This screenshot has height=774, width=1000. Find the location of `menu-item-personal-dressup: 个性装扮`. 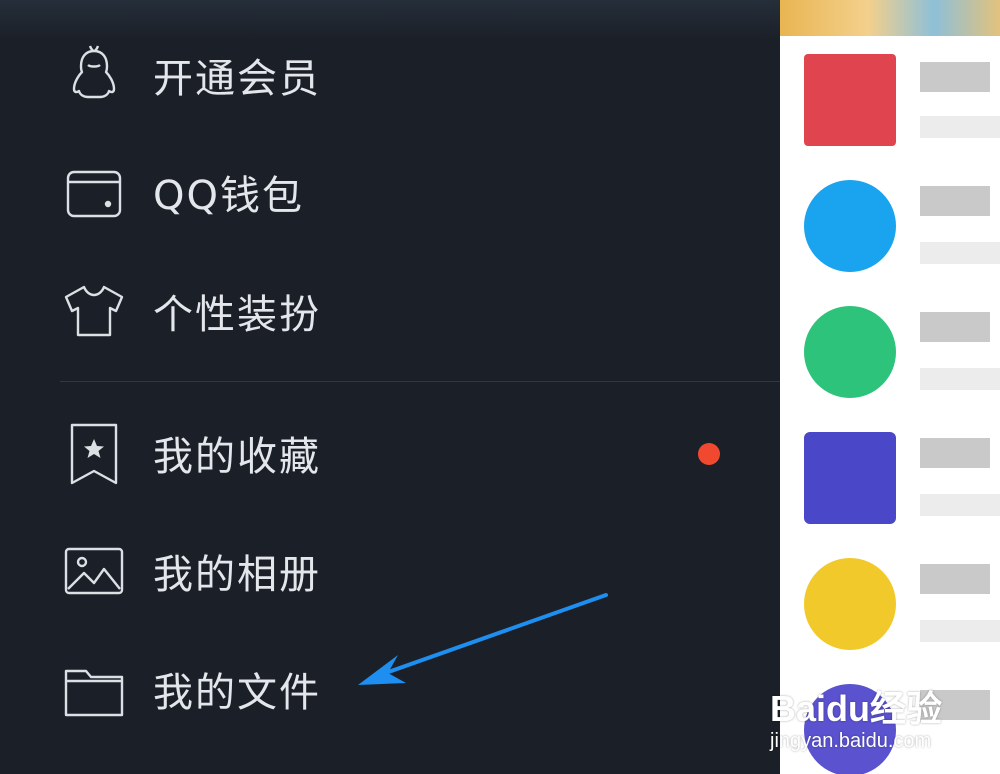

menu-item-personal-dressup: 个性装扮 is located at coordinates (390, 311).